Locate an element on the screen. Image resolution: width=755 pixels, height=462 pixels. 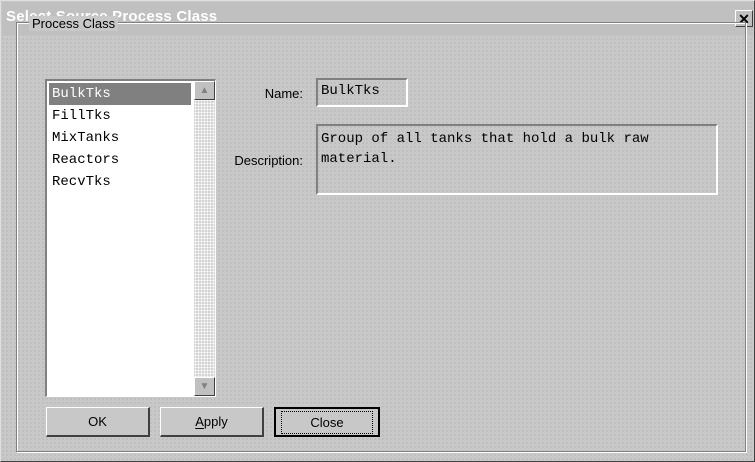
description-label: Description: is located at coordinates (268, 160).